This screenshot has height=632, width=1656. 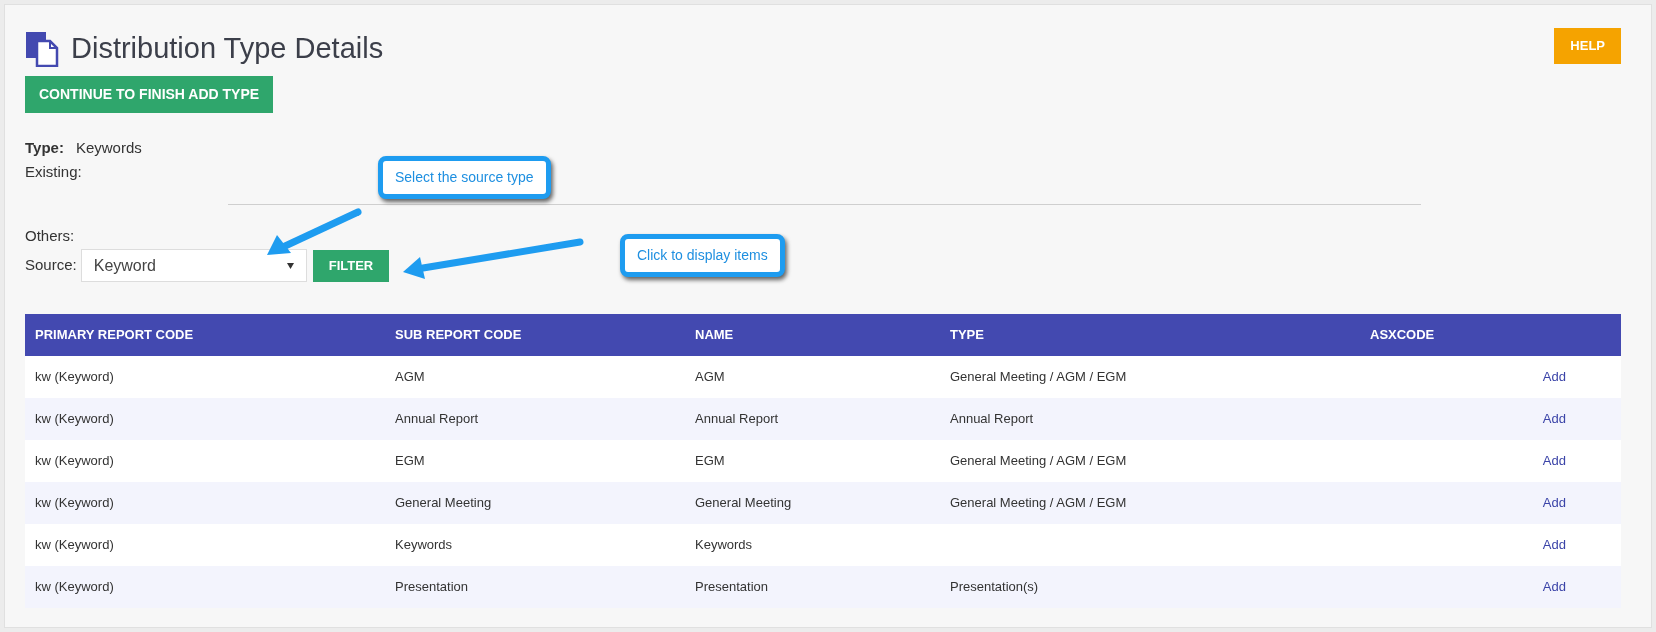 I want to click on callout: Click to display items, so click(x=702, y=255).